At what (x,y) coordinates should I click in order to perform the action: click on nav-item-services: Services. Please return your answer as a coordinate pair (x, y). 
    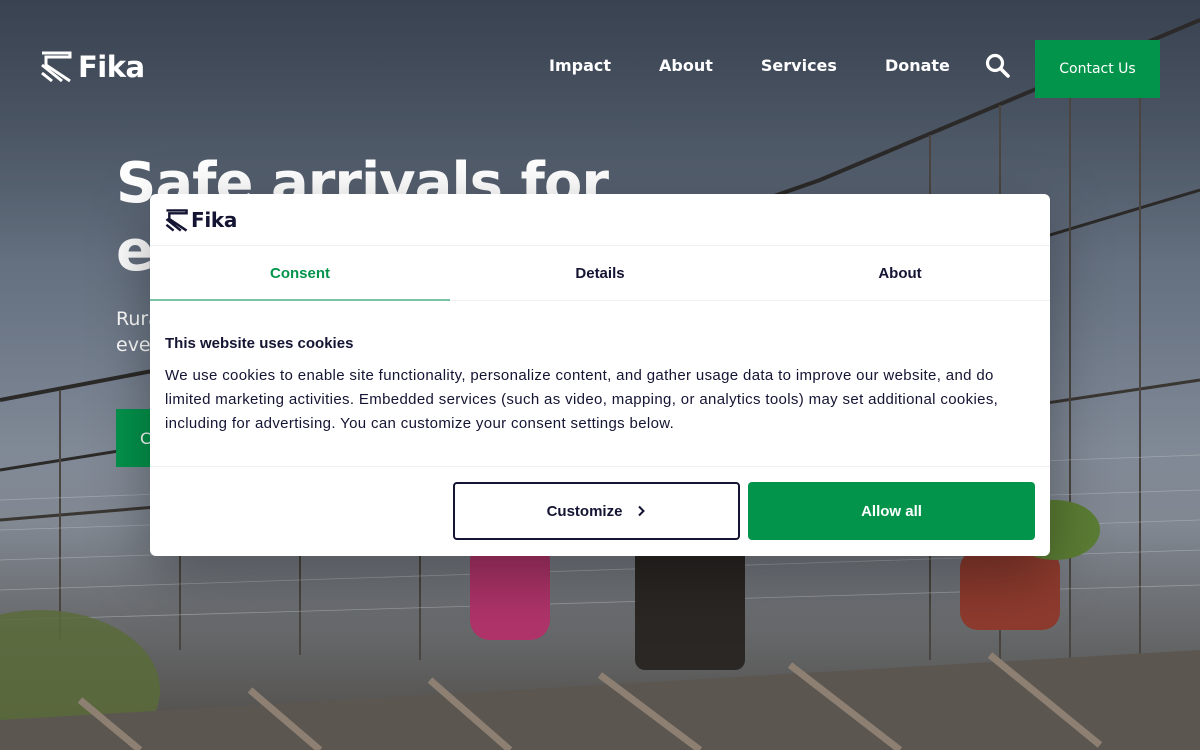
    Looking at the image, I should click on (799, 65).